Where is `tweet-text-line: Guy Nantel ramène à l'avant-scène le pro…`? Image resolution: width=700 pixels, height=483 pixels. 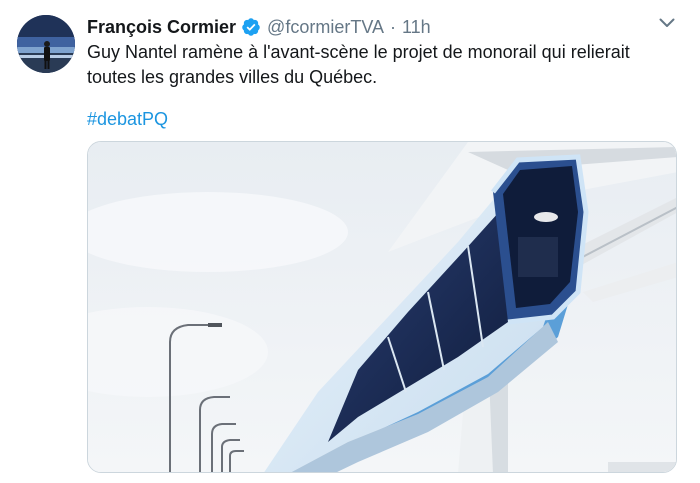 tweet-text-line: Guy Nantel ramène à l'avant-scène le pro… is located at coordinates (358, 52).